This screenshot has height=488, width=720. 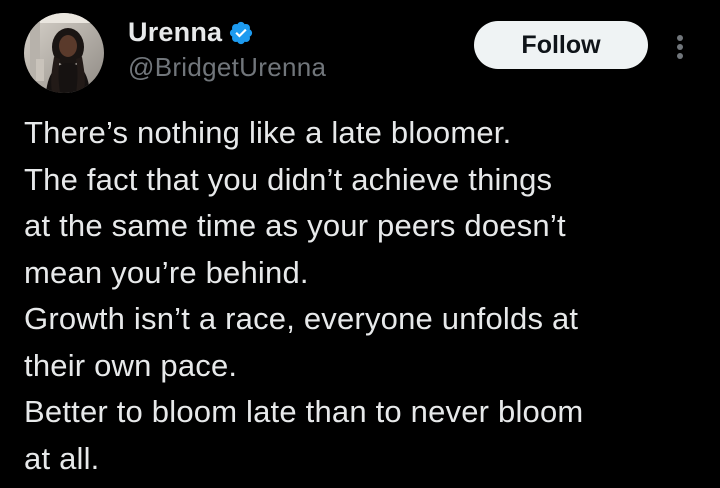 I want to click on vertical-ellipsis-icon, so click(x=680, y=47).